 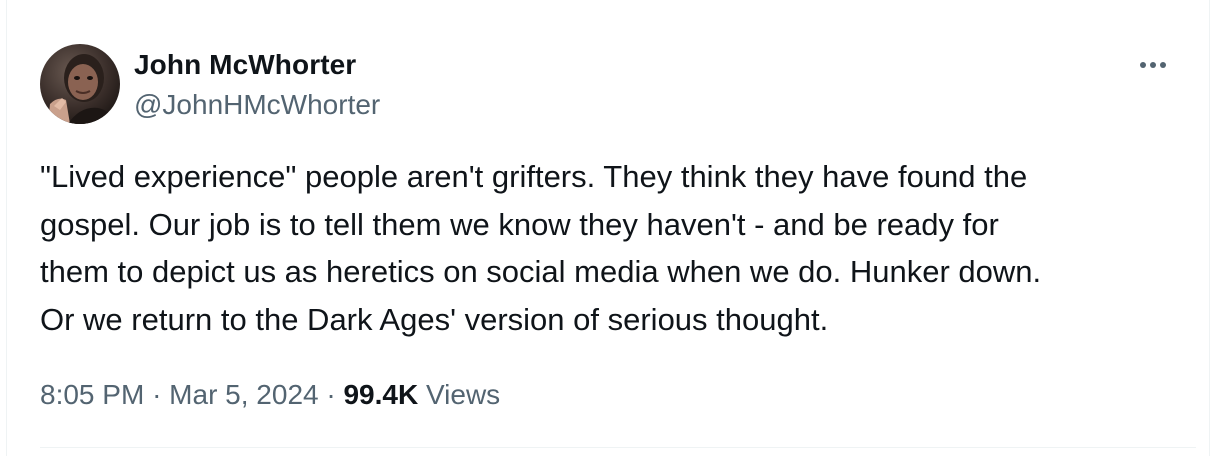 I want to click on tweet-time: 8:05 PM, so click(x=92, y=394).